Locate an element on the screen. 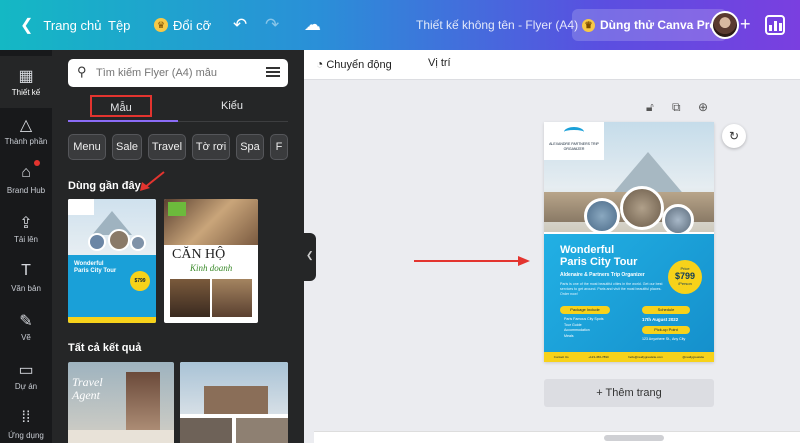 The height and width of the screenshot is (443, 800). animate-button: ◔ Chuyển động is located at coordinates (354, 64).